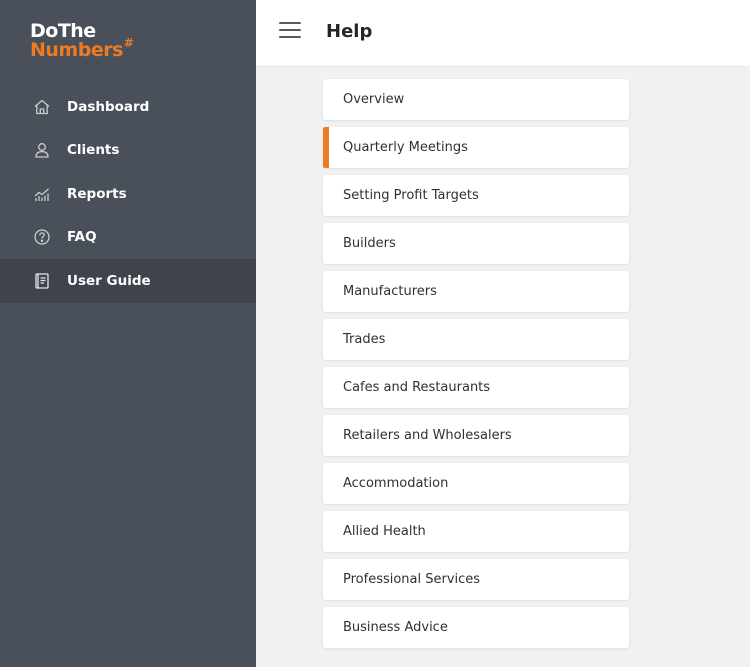  Describe the element at coordinates (109, 280) in the screenshot. I see `sidebar-item-label: User Guide` at that location.